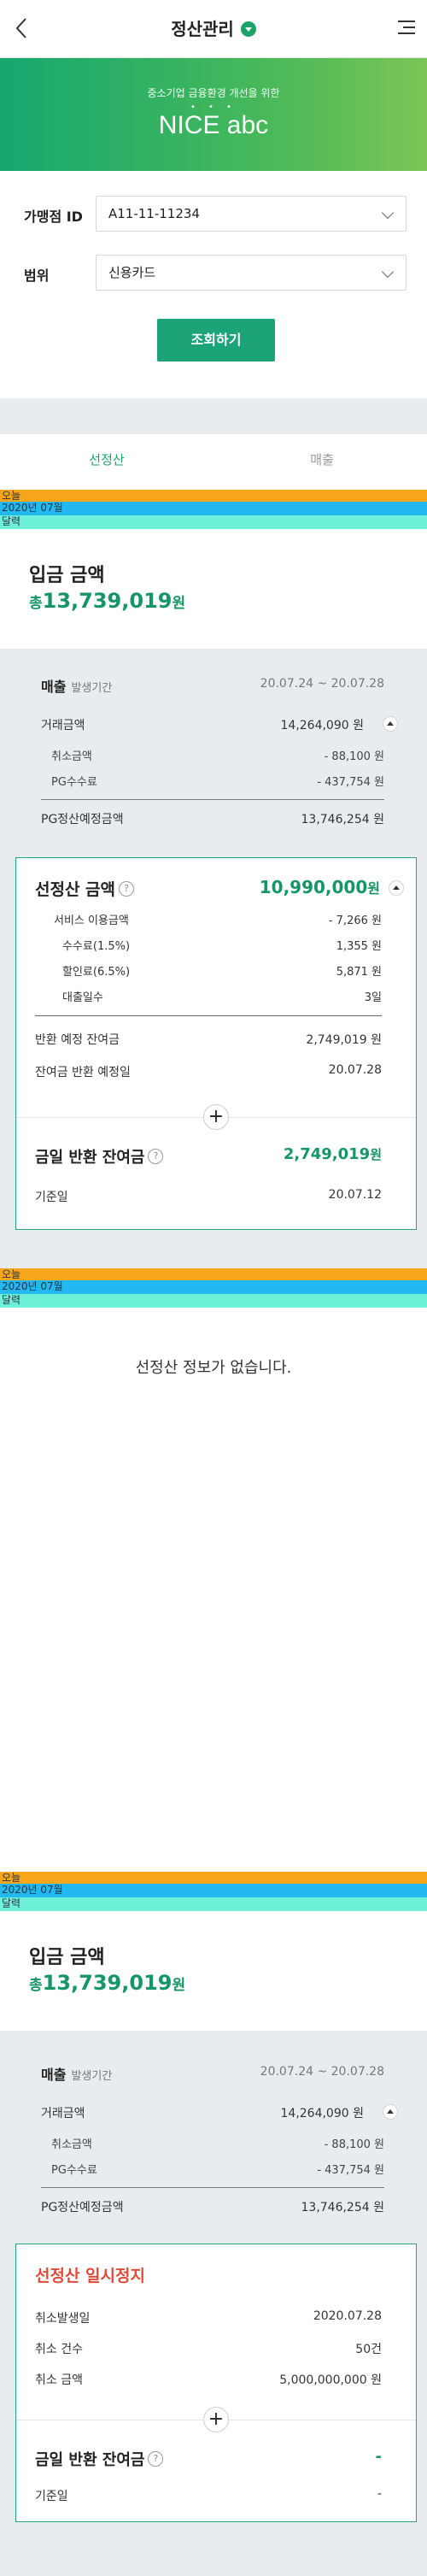 The height and width of the screenshot is (2576, 427). I want to click on page-title-dropdown: 정산관리, so click(213, 27).